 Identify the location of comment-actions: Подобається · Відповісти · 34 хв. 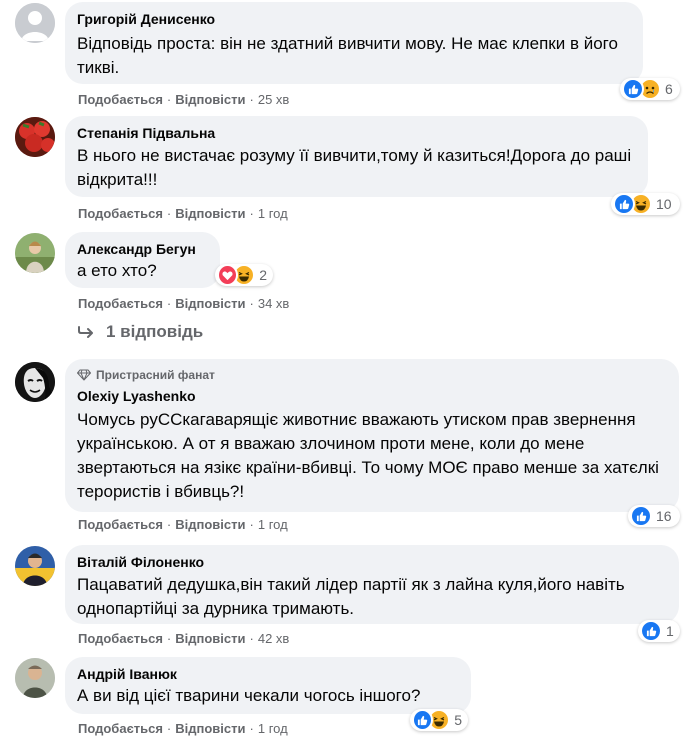
(183, 304).